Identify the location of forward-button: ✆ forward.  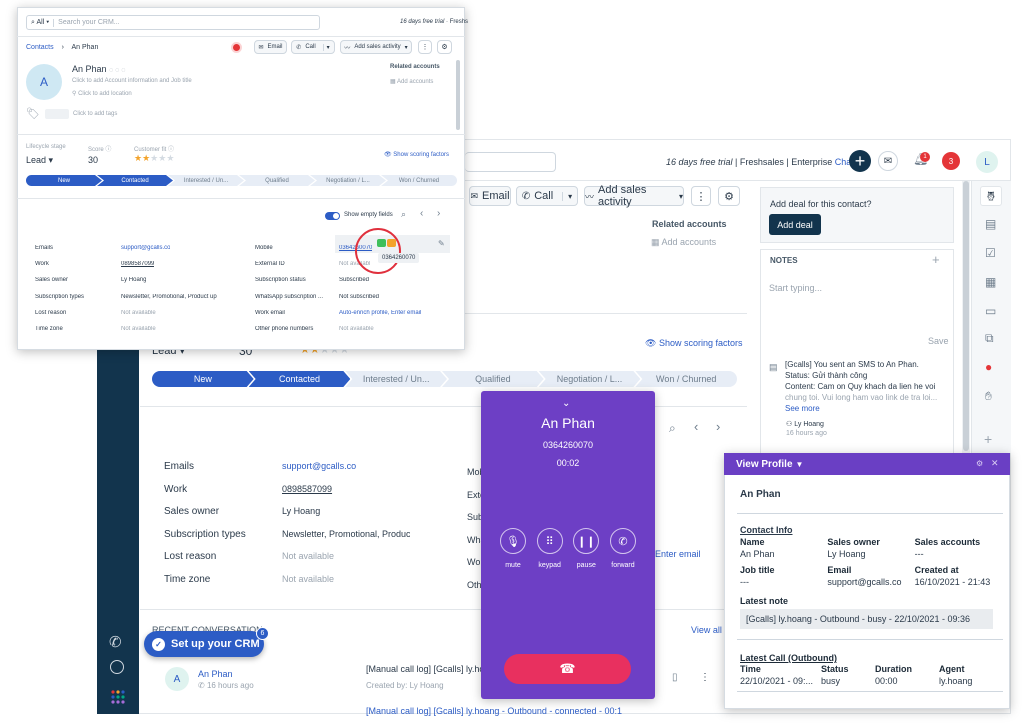
(623, 548).